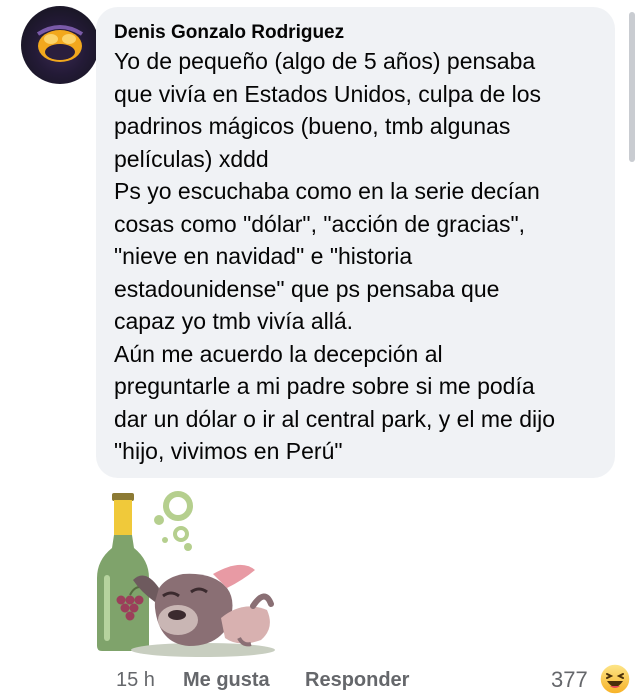 The image size is (640, 698). I want to click on comment-line: "hijo, vivimos en Perú", so click(228, 451).